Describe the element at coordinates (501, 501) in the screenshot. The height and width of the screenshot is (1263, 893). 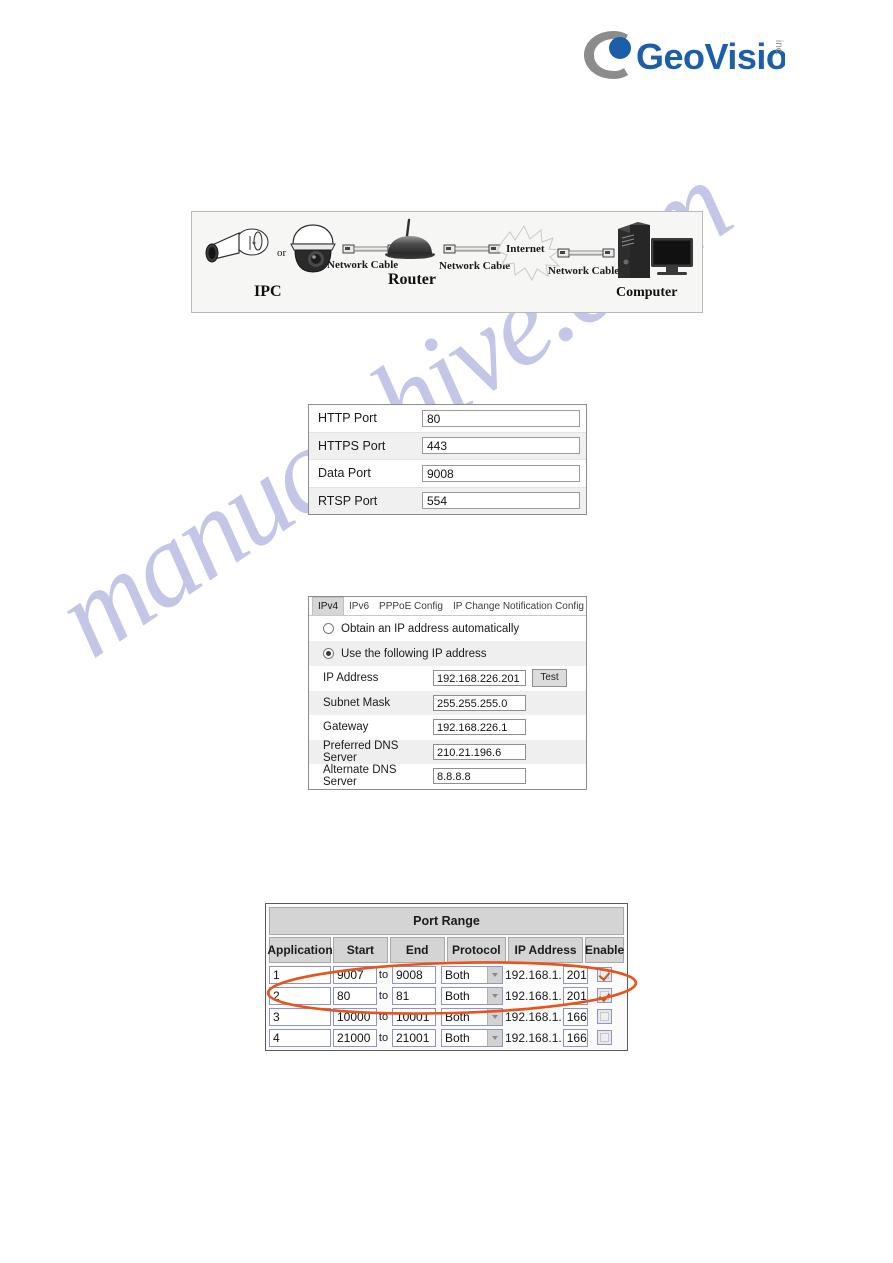
I see `rtsp-port-input: 554` at that location.